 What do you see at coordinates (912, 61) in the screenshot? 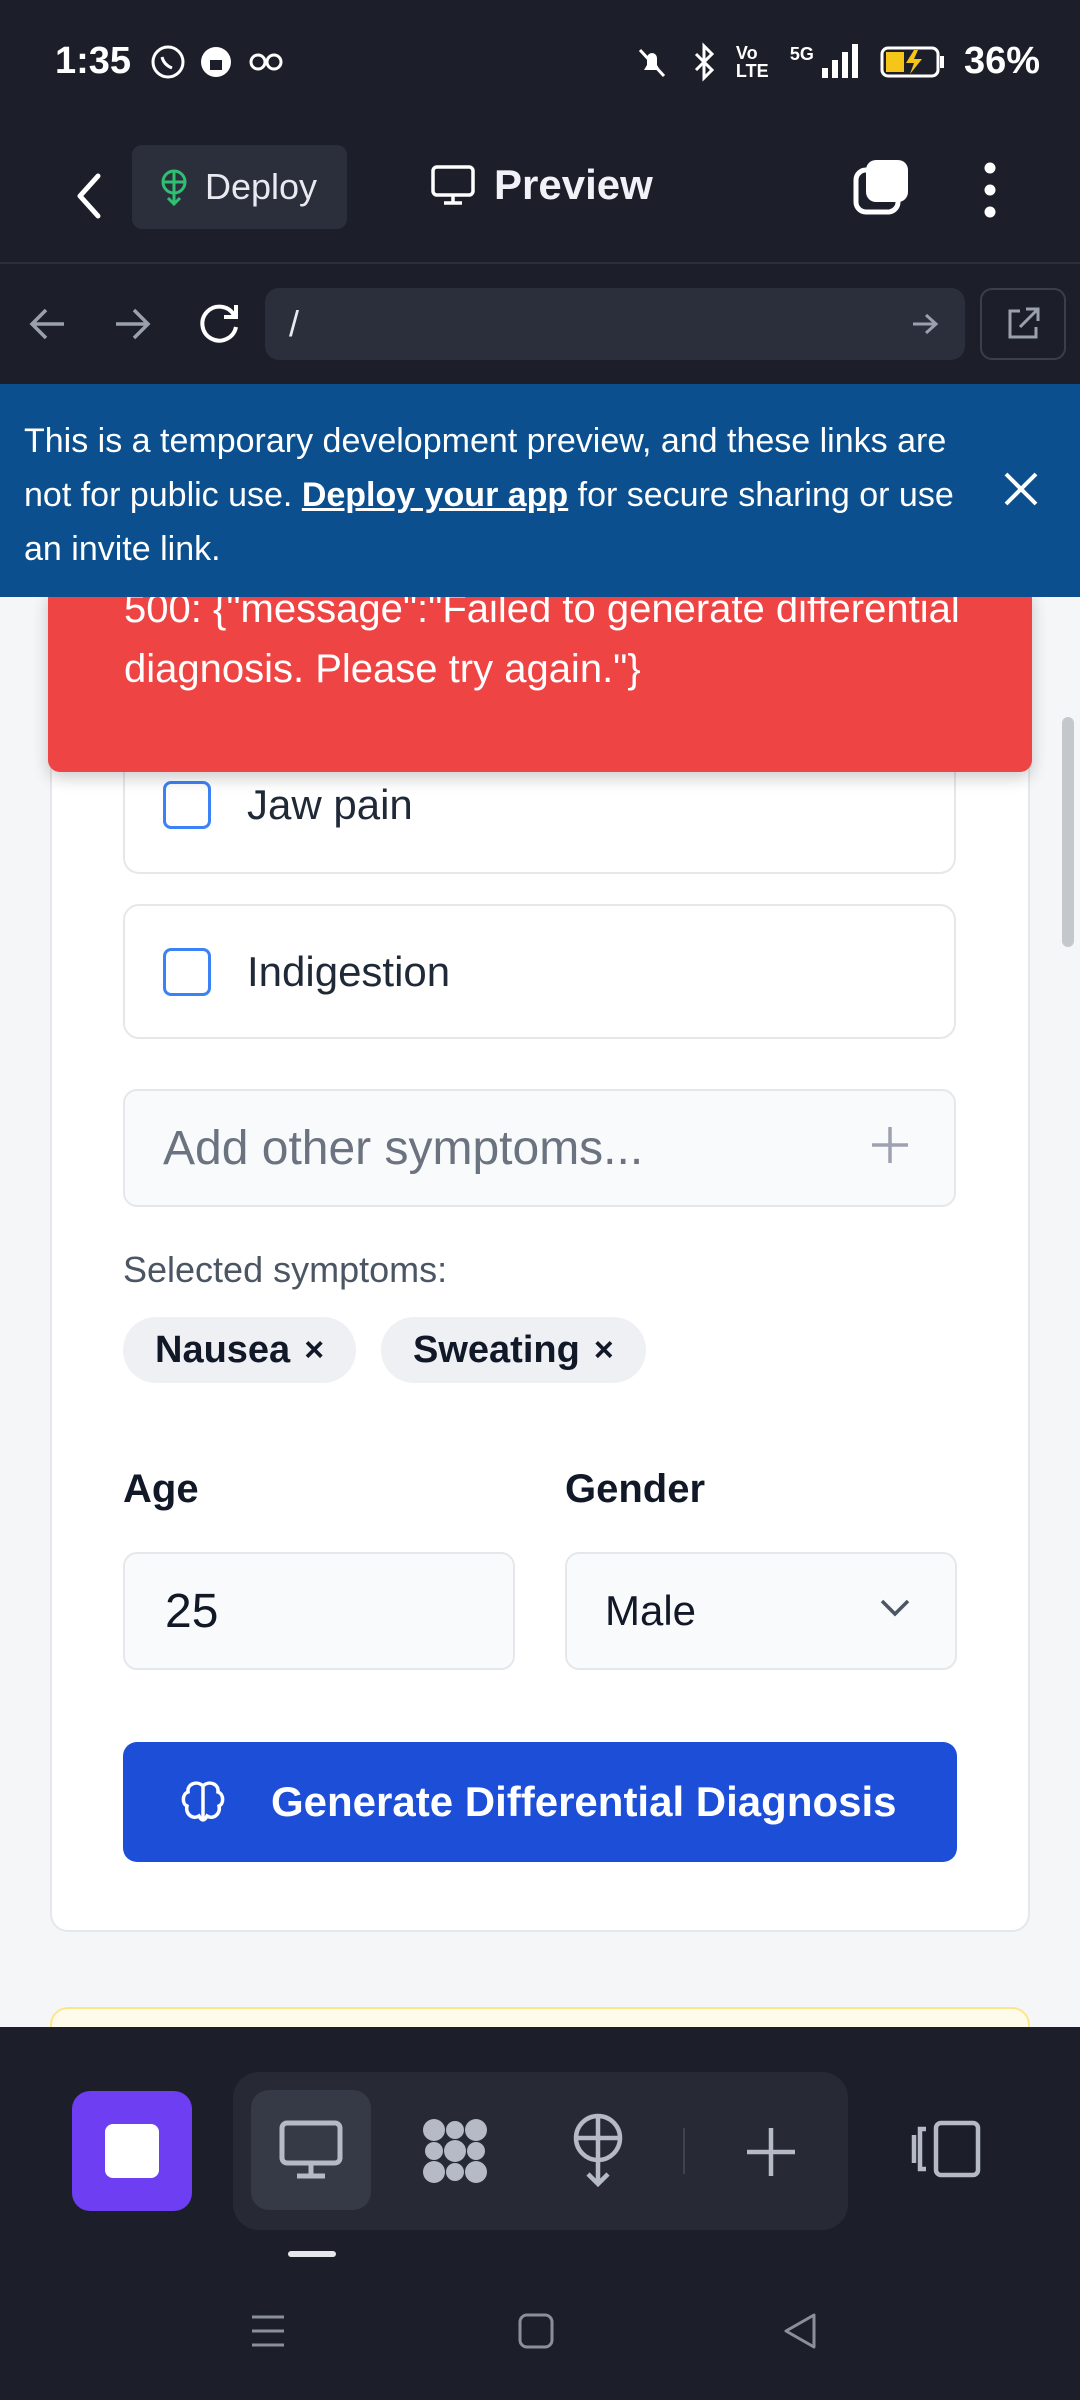
I see `battery-icon` at bounding box center [912, 61].